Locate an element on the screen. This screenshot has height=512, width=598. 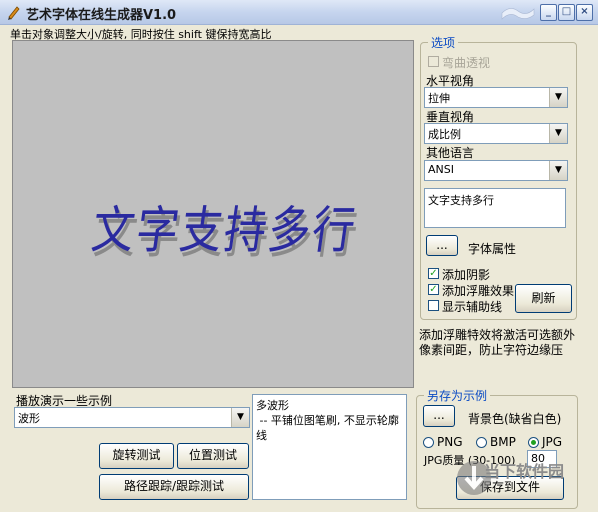
bg-color-label: 背景色(缺省白色) is located at coordinates (515, 419).